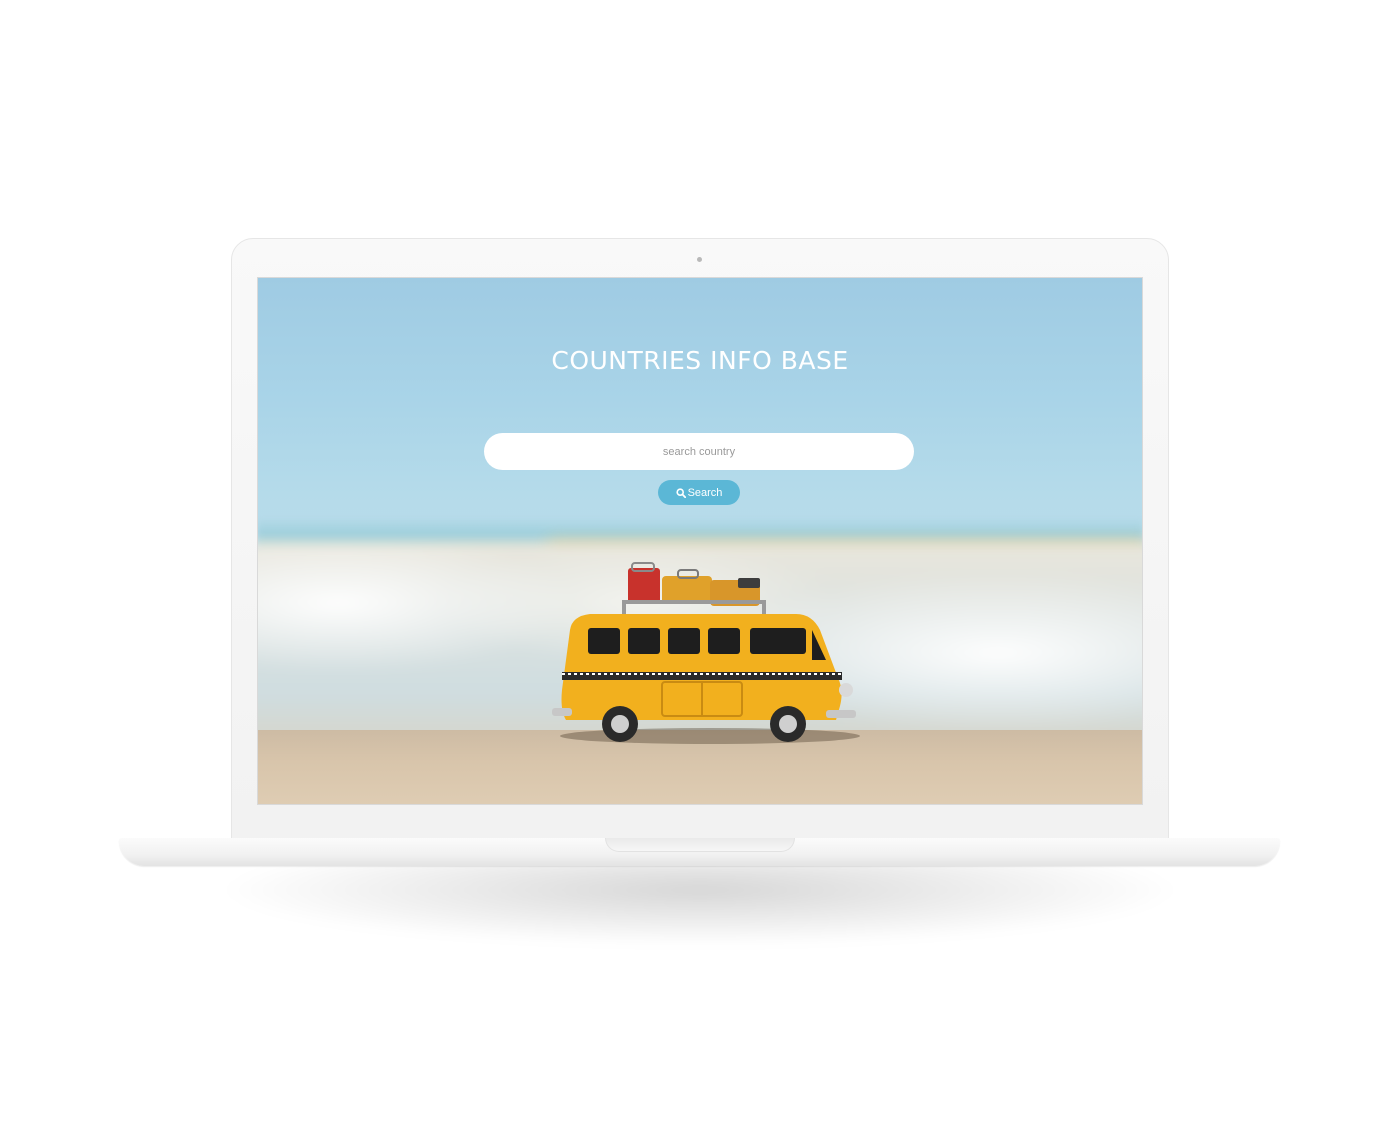 This screenshot has height=1136, width=1400. I want to click on search-button-label: Search, so click(705, 492).